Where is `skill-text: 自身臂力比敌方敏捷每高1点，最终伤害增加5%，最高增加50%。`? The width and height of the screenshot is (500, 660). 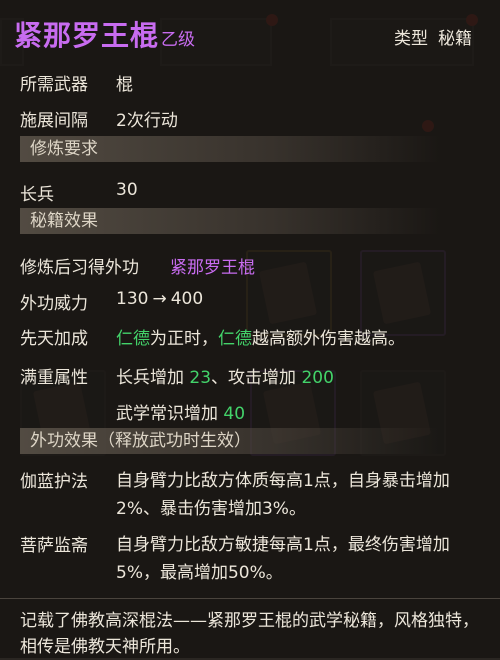
skill-text: 自身臂力比敌方敏捷每高1点，最终伤害增加5%，最高增加50%。 is located at coordinates (283, 559).